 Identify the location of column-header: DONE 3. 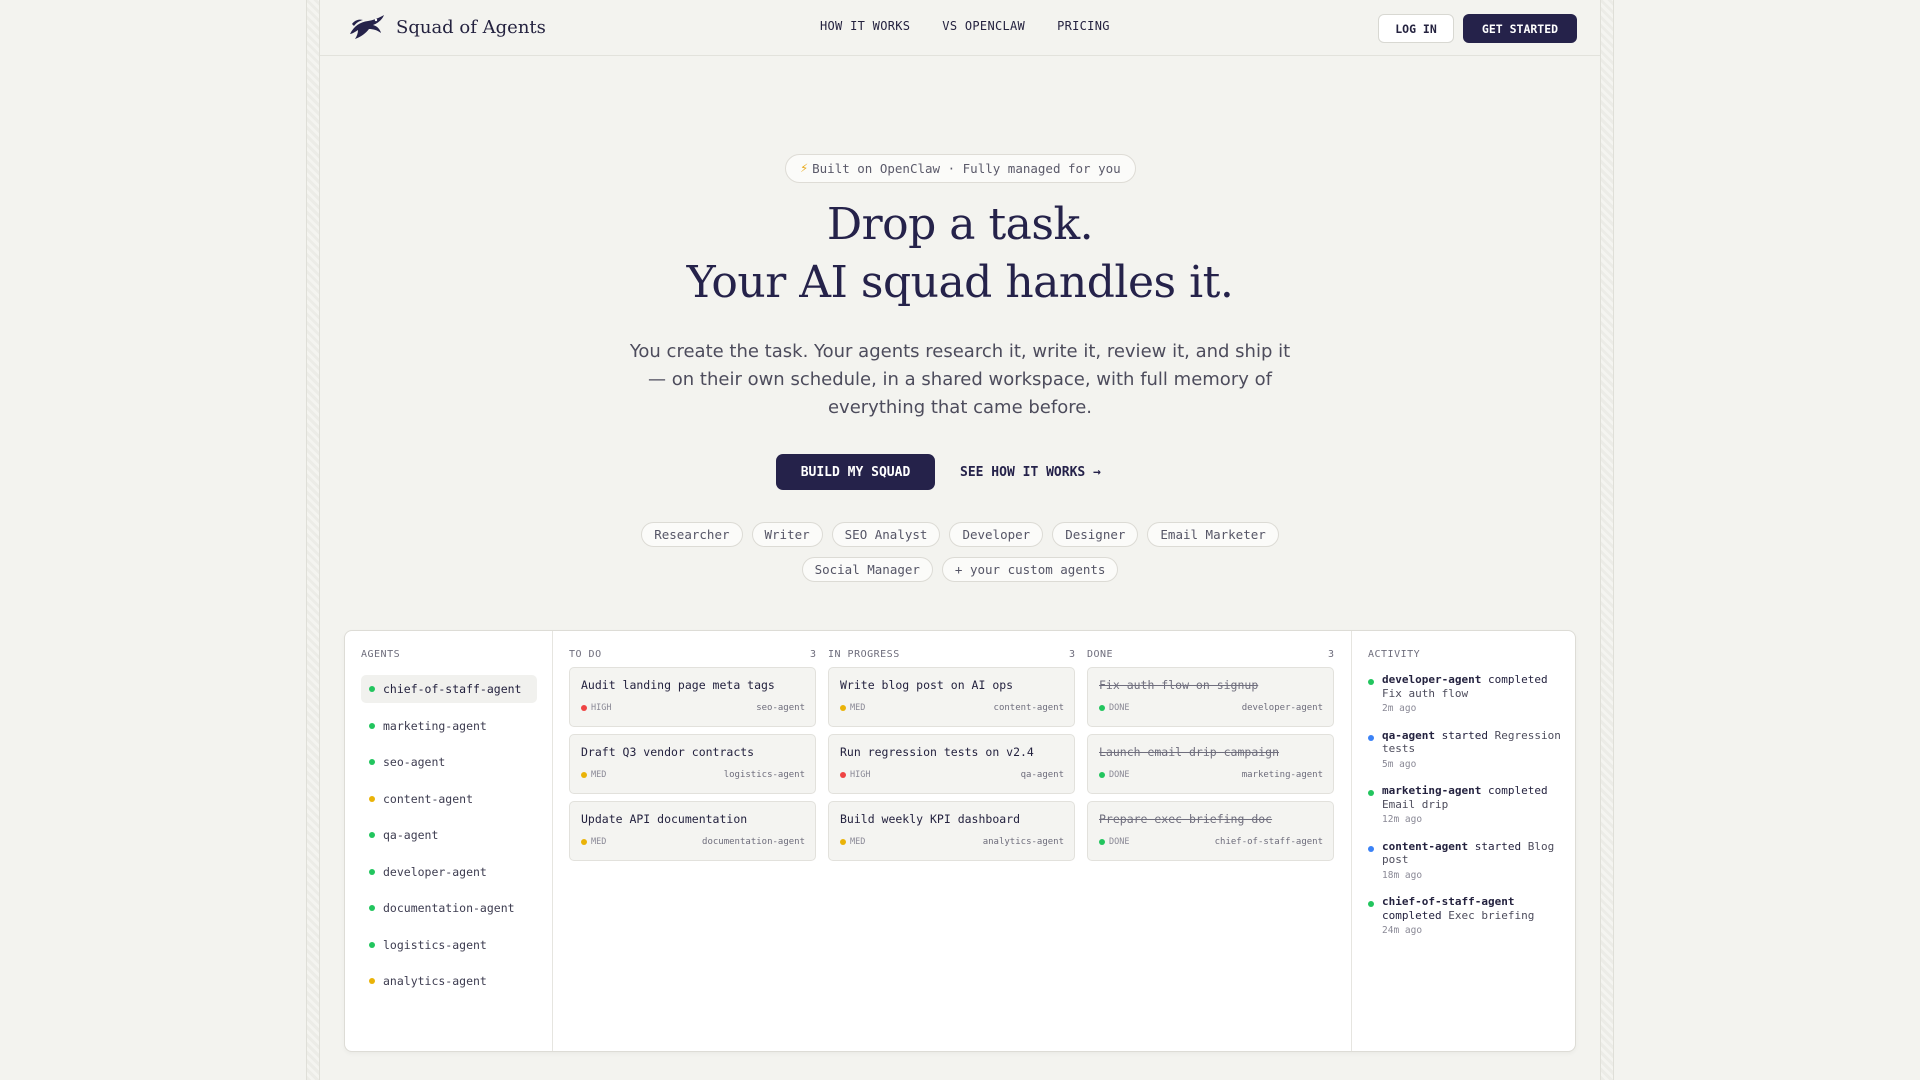
(1210, 654).